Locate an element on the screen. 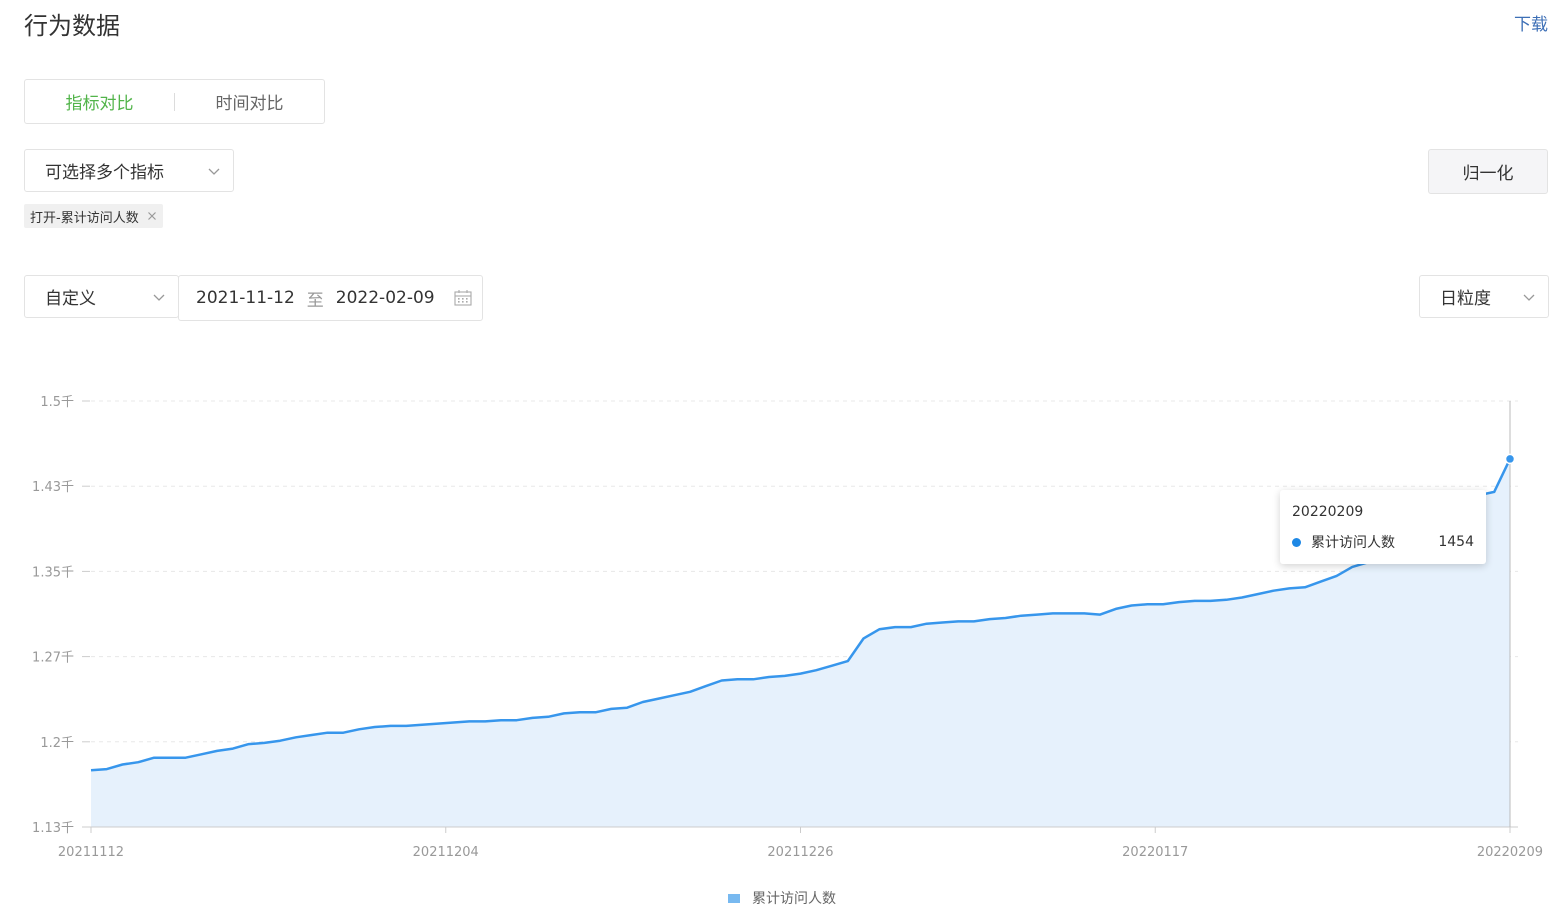 The height and width of the screenshot is (914, 1564). normalize-button: 归一化 is located at coordinates (1488, 171).